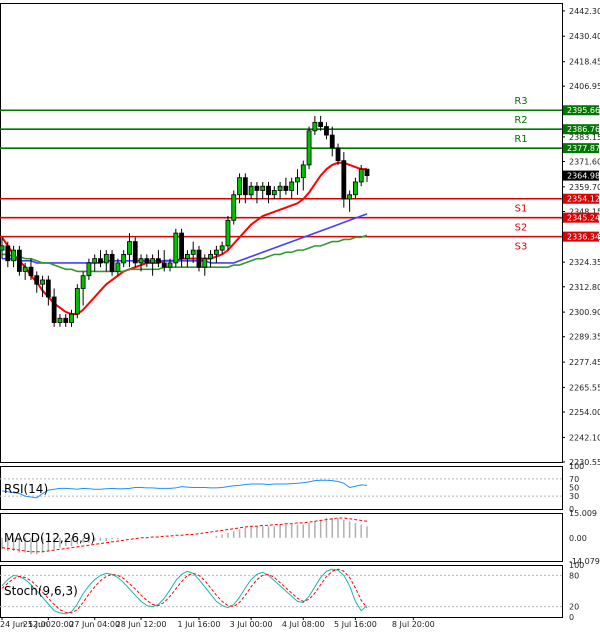 Image resolution: width=600 pixels, height=634 pixels. I want to click on stoch-tick-label: 80, so click(574, 575).